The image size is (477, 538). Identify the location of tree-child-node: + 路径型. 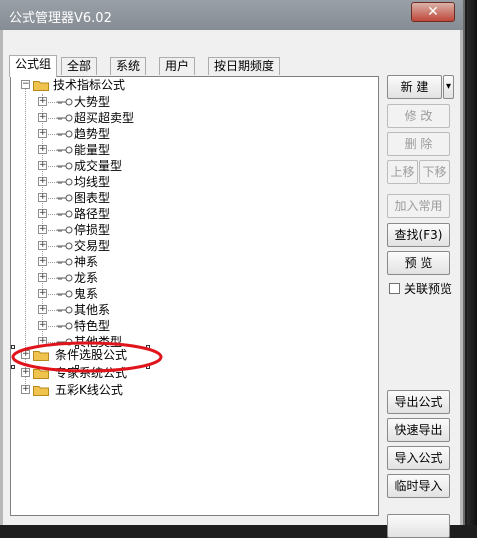
(161, 214).